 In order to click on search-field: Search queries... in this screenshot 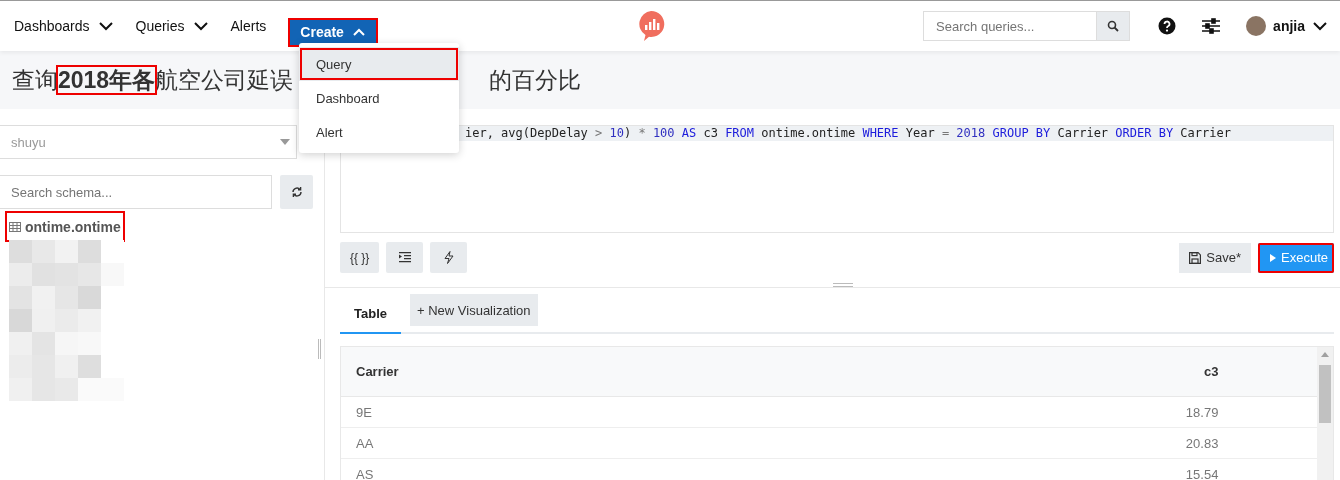, I will do `click(1010, 26)`.